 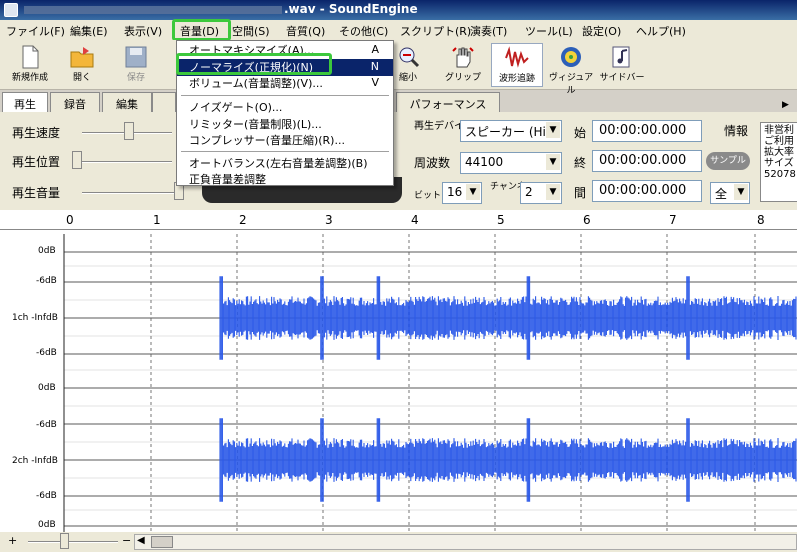 What do you see at coordinates (129, 131) in the screenshot?
I see `speed-slider-thumb` at bounding box center [129, 131].